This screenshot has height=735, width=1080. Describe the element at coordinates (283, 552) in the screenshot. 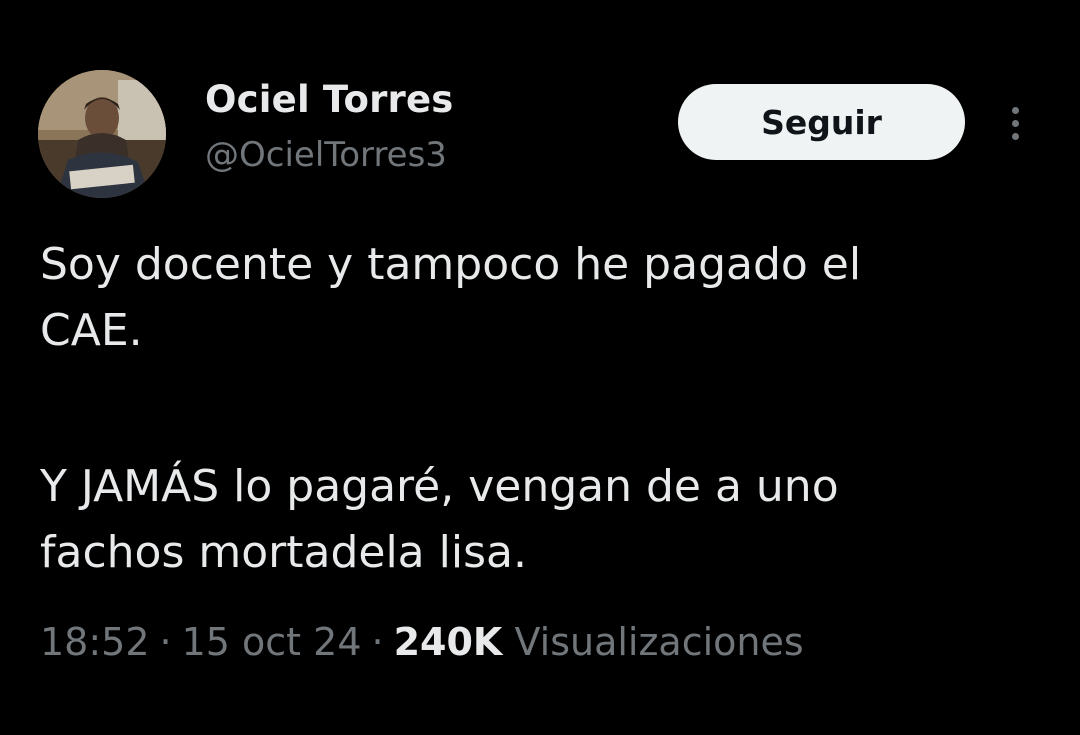

I see `tweet-text-line: fachos mortadela lisa.` at that location.